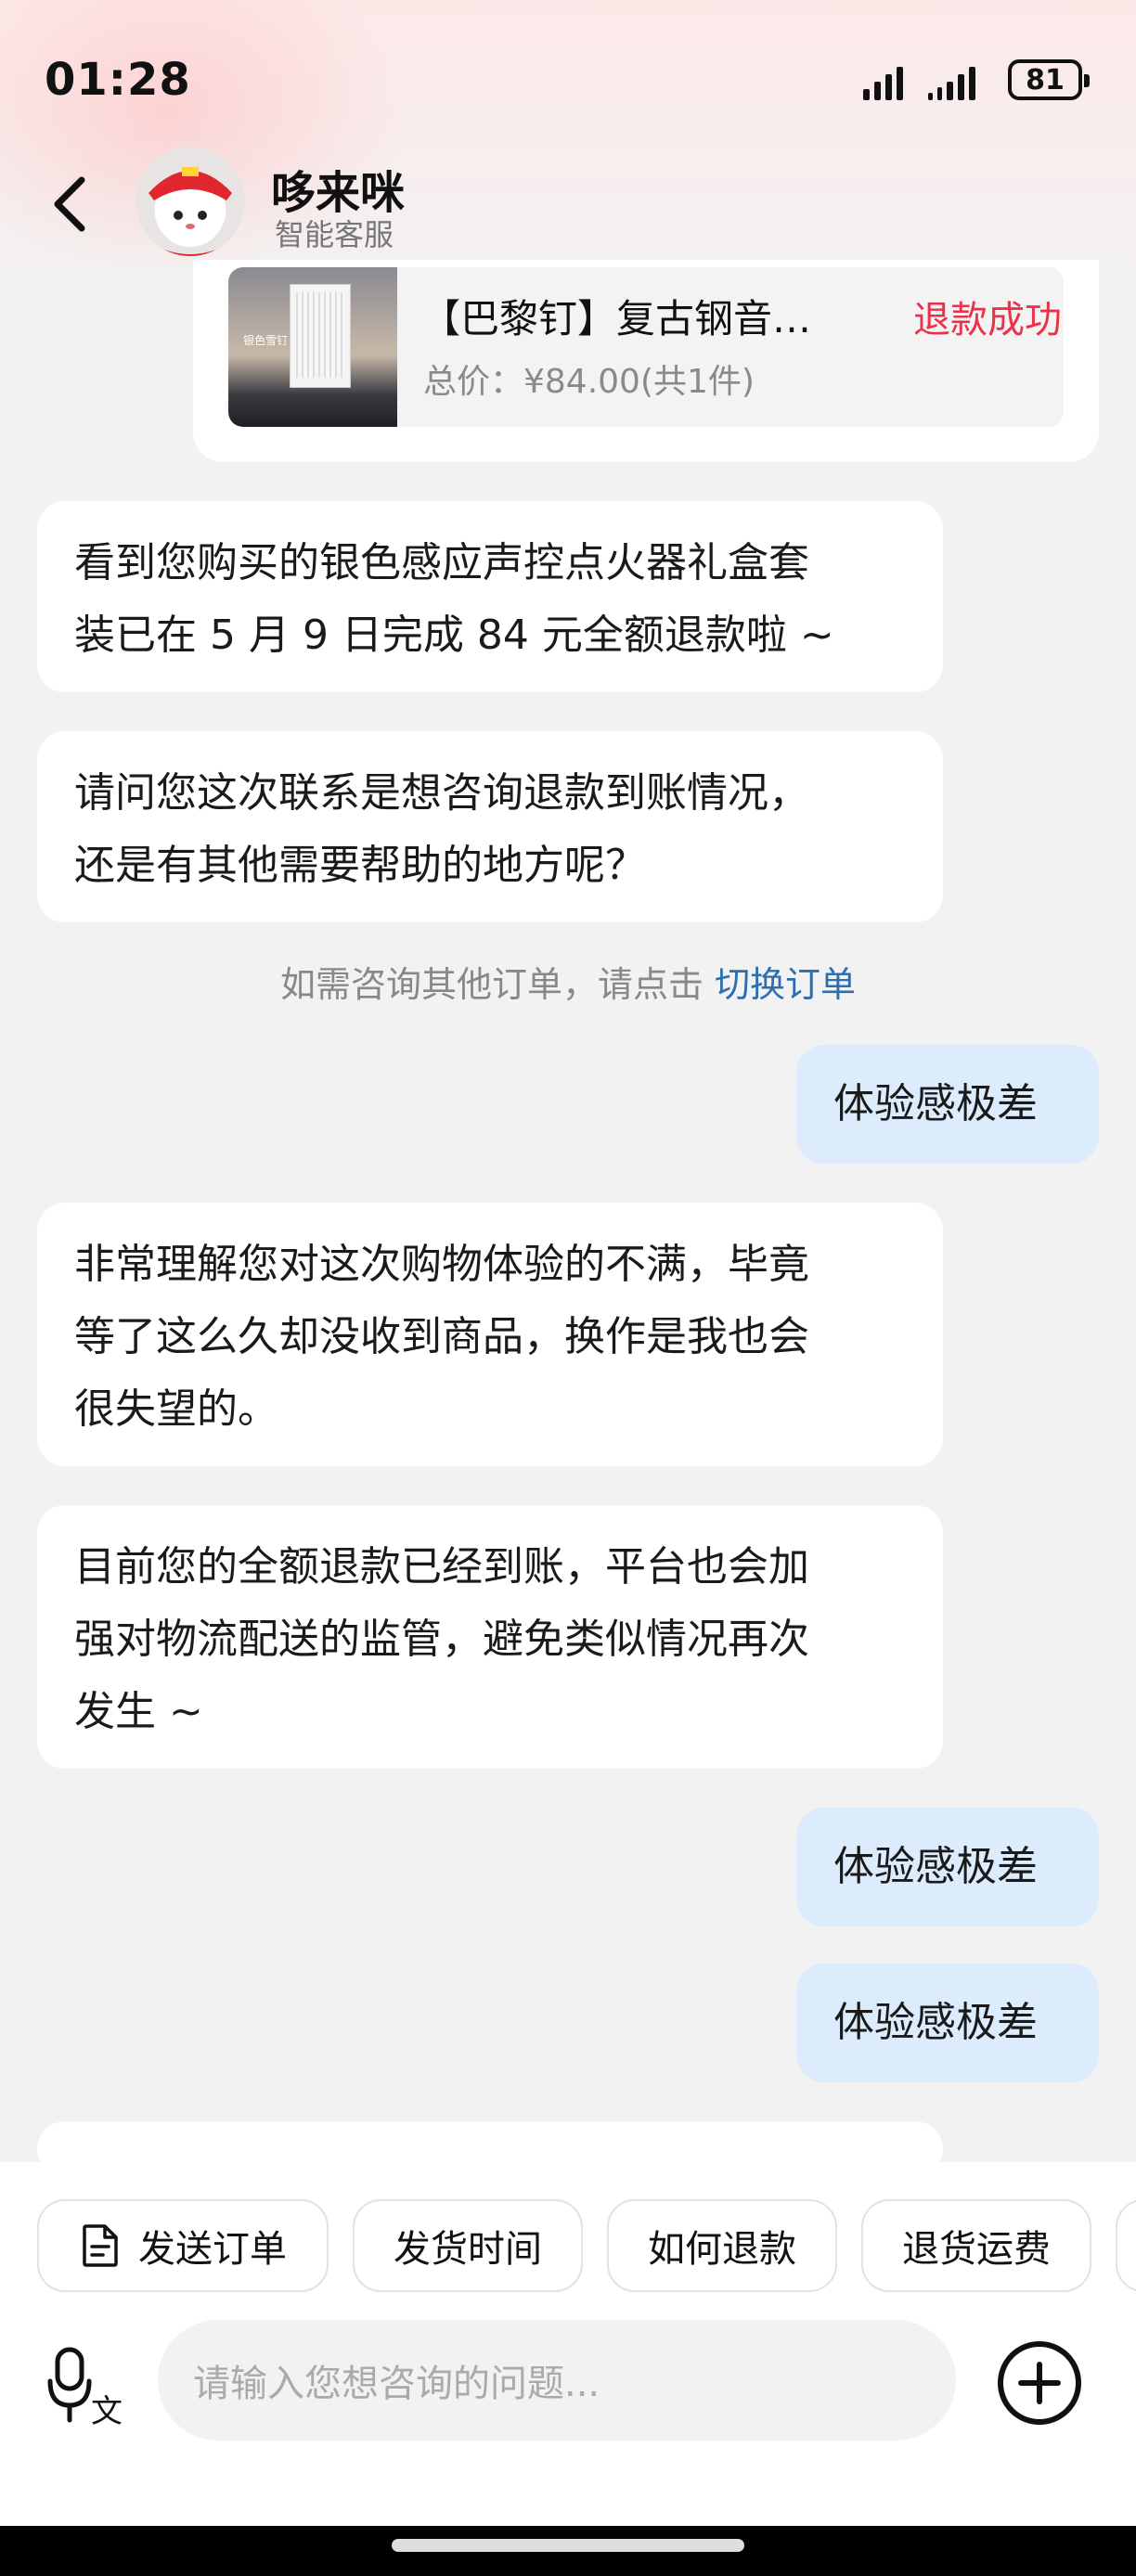  What do you see at coordinates (646, 347) in the screenshot?
I see `order-summary: 银色雪钉 【巴黎钉】复古钢音… 退款成功 总价：¥84.00(共1件)` at bounding box center [646, 347].